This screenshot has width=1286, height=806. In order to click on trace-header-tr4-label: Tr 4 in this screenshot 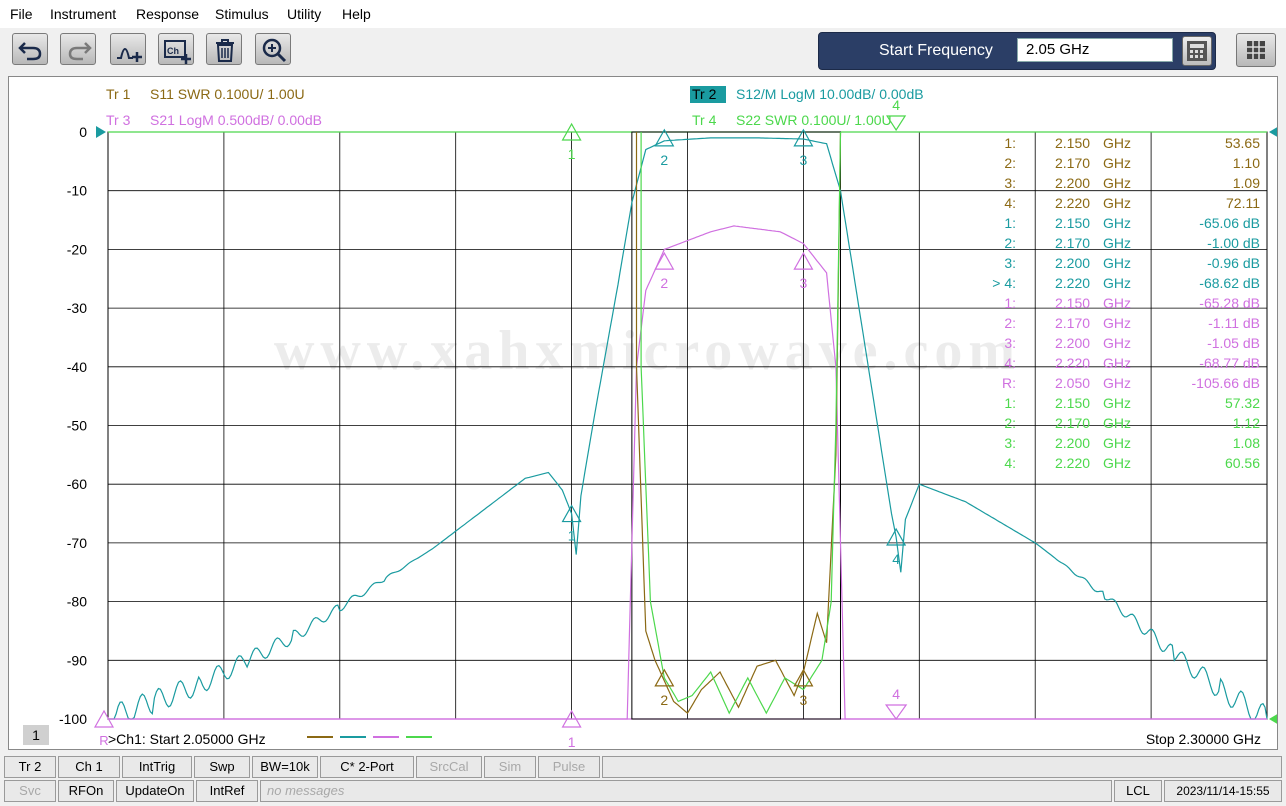, I will do `click(704, 120)`.